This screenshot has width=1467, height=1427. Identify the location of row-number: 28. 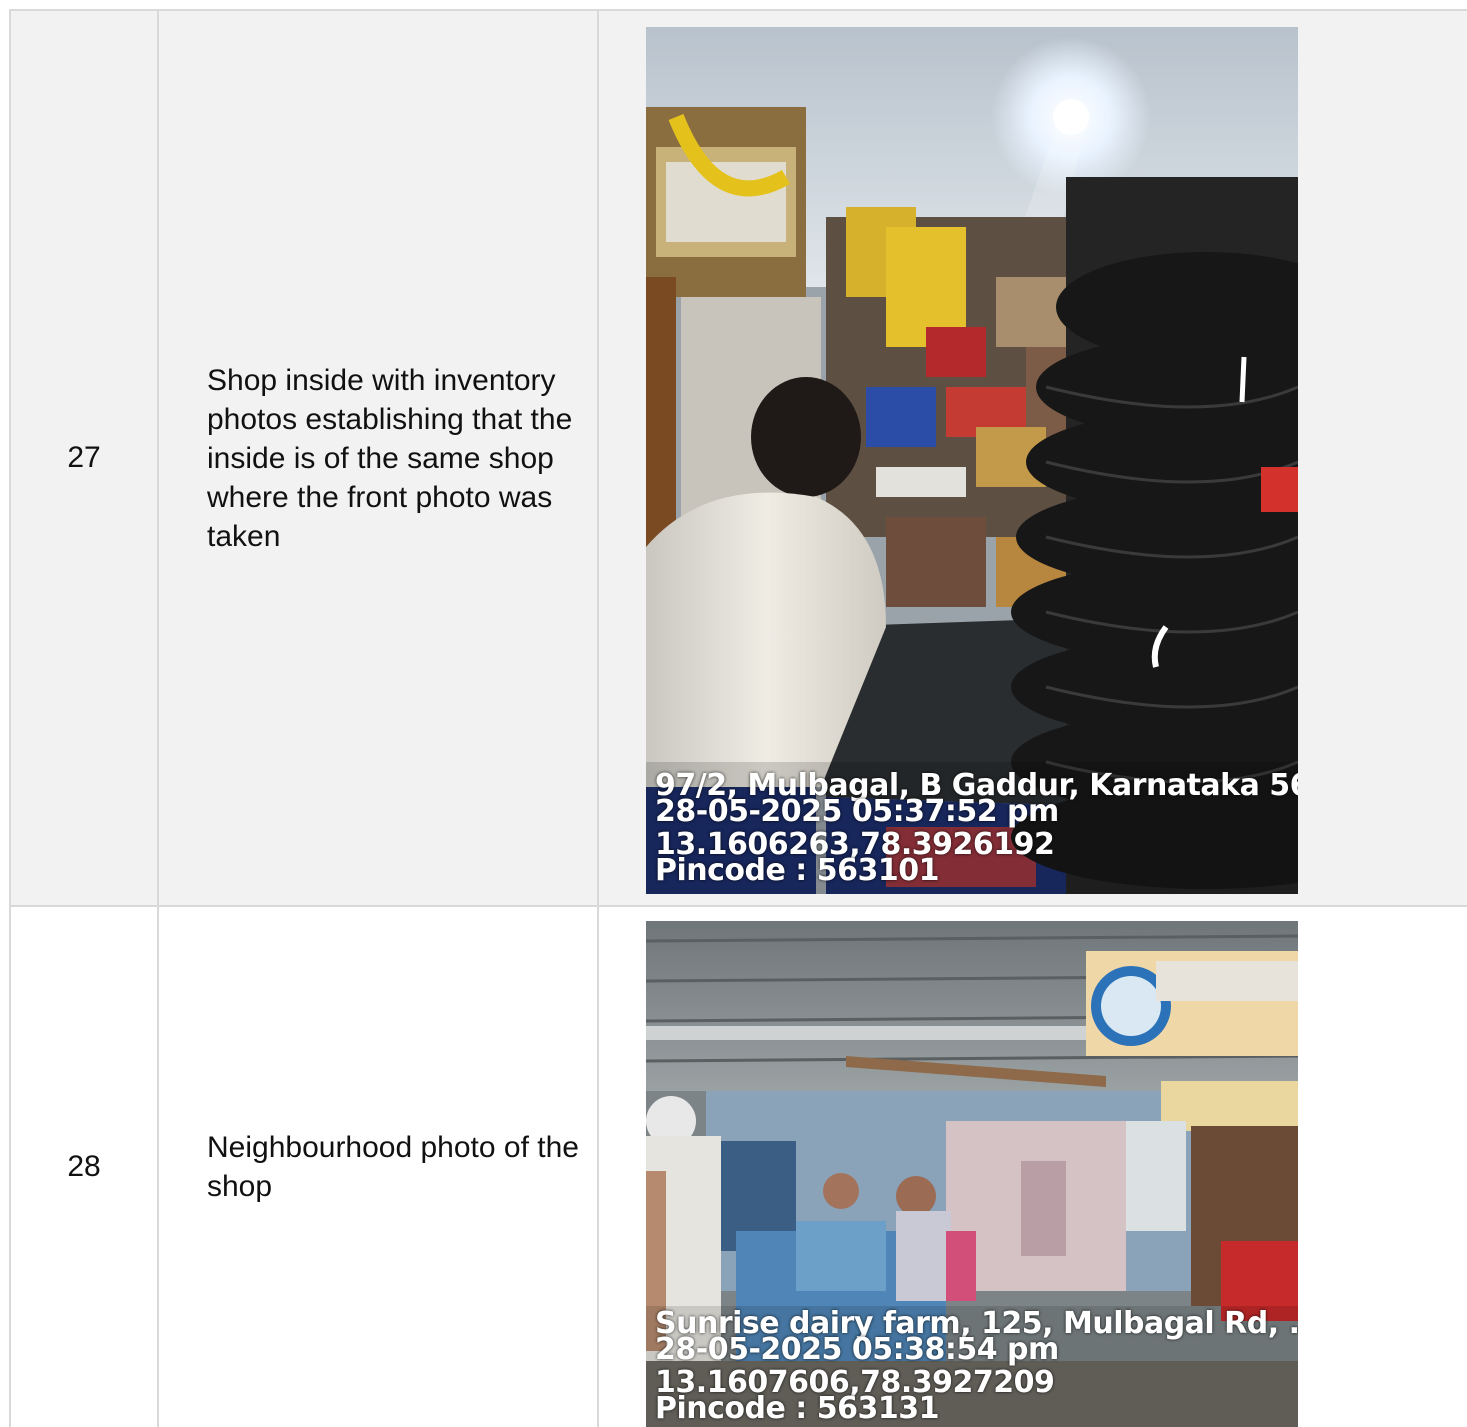
(85, 1167).